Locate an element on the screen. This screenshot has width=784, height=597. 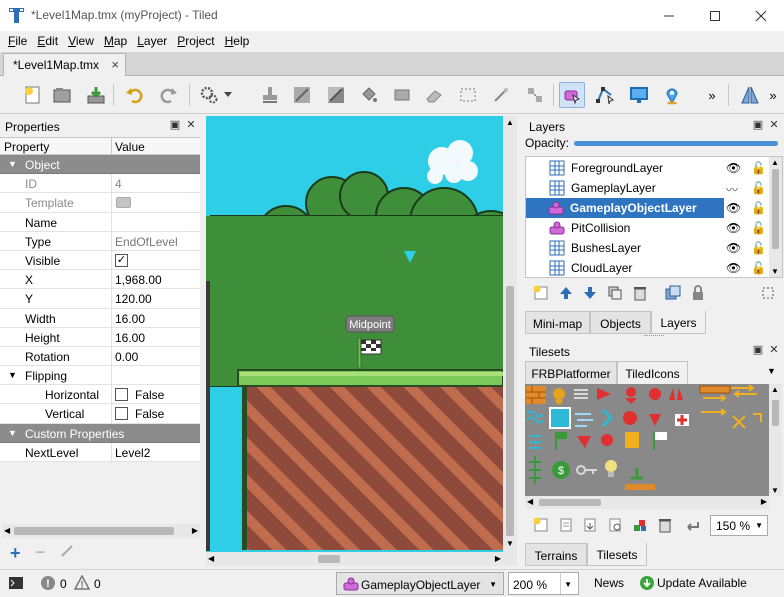
tab-objects: Objects is located at coordinates (620, 322).